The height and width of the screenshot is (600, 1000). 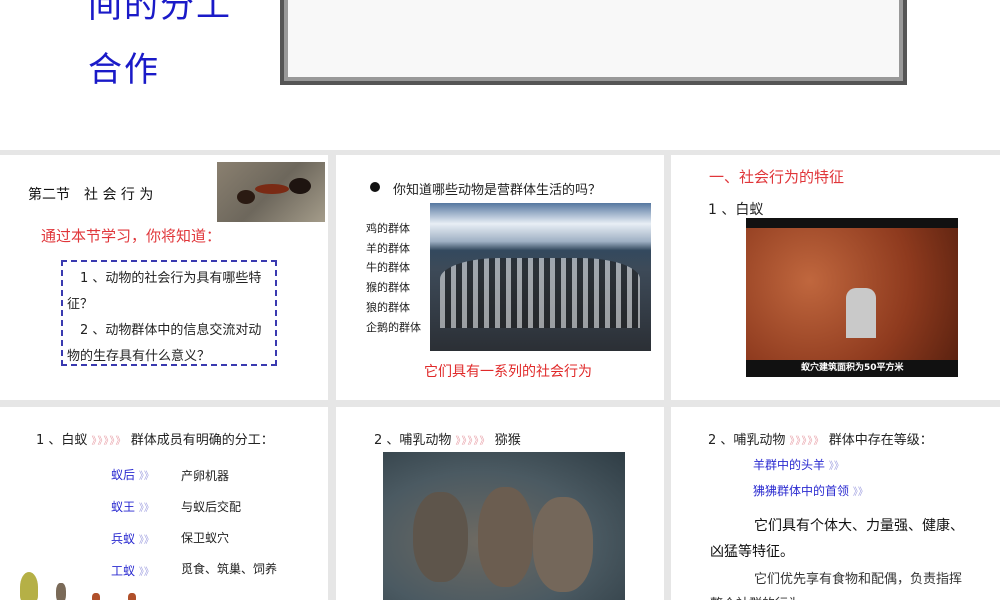 I want to click on slide-line: 1 、白蚁 》》》》》 群体成员有明确的分工：, so click(x=155, y=438).